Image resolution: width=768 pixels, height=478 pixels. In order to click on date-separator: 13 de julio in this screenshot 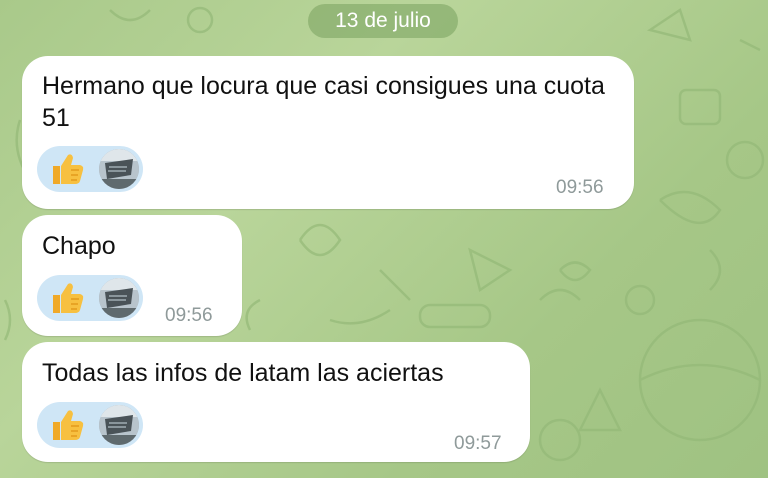, I will do `click(383, 21)`.